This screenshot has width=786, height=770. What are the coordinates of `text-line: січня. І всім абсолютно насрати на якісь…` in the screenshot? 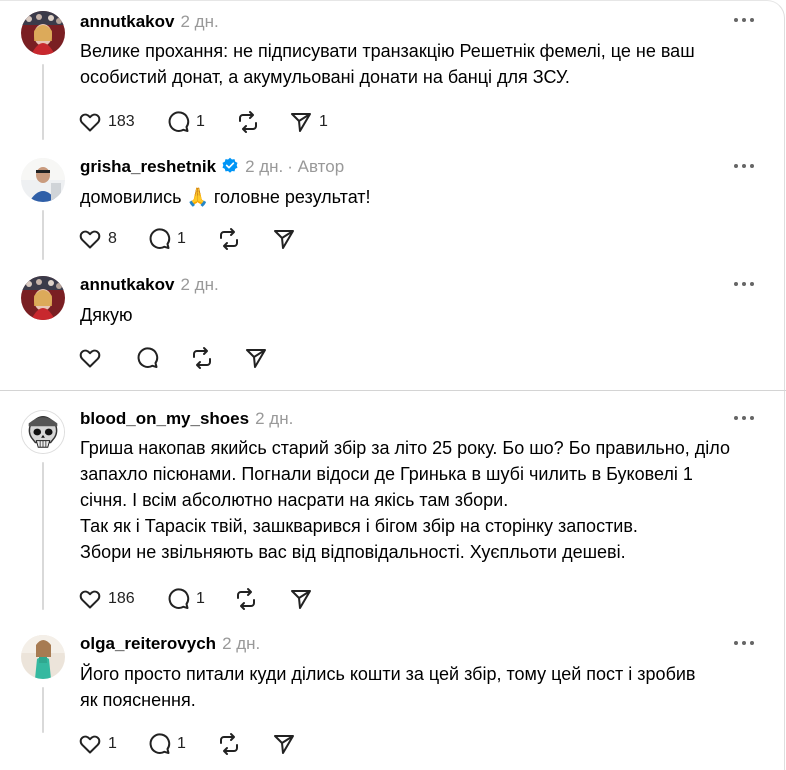 It's located at (294, 500).